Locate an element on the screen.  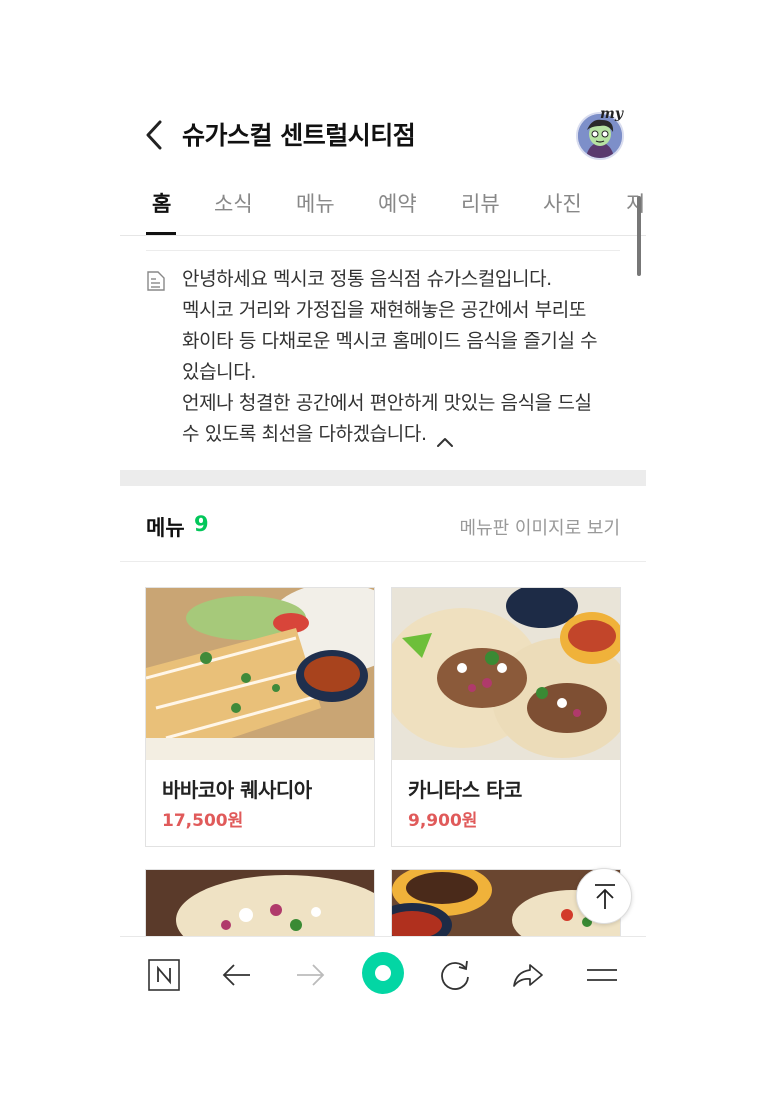
taco-plate-photo is located at coordinates (260, 904).